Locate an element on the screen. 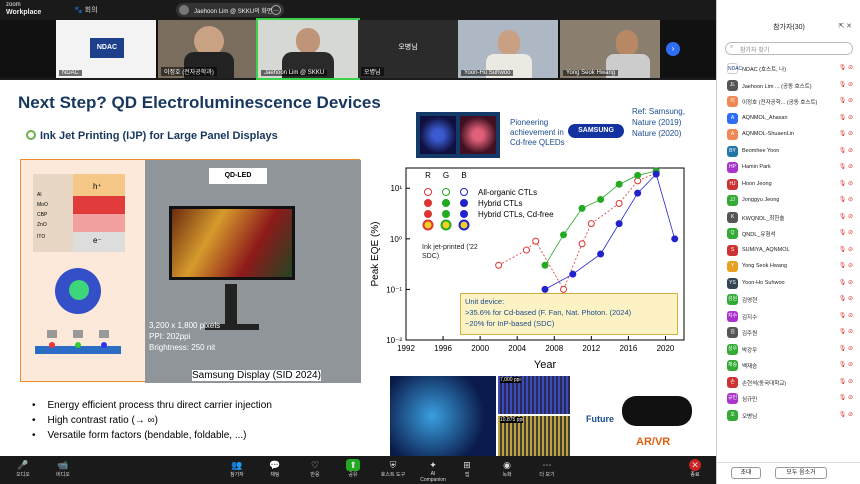 The width and height of the screenshot is (860, 484). y-tick-label: 10¹ is located at coordinates (396, 188).